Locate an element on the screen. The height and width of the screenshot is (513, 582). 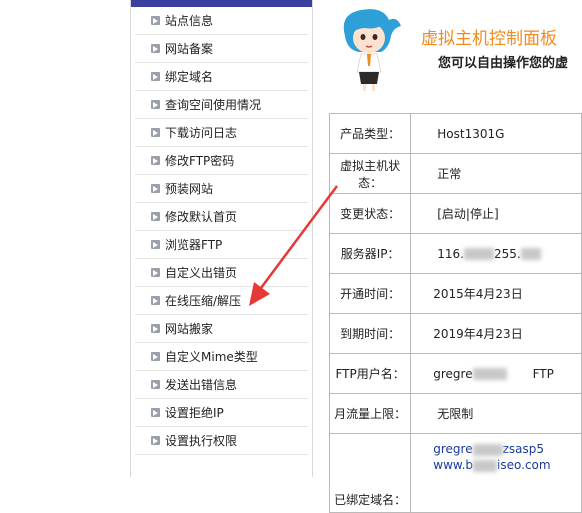
sidebar-item-send-error-info: 发送出错信息 is located at coordinates (221, 385).